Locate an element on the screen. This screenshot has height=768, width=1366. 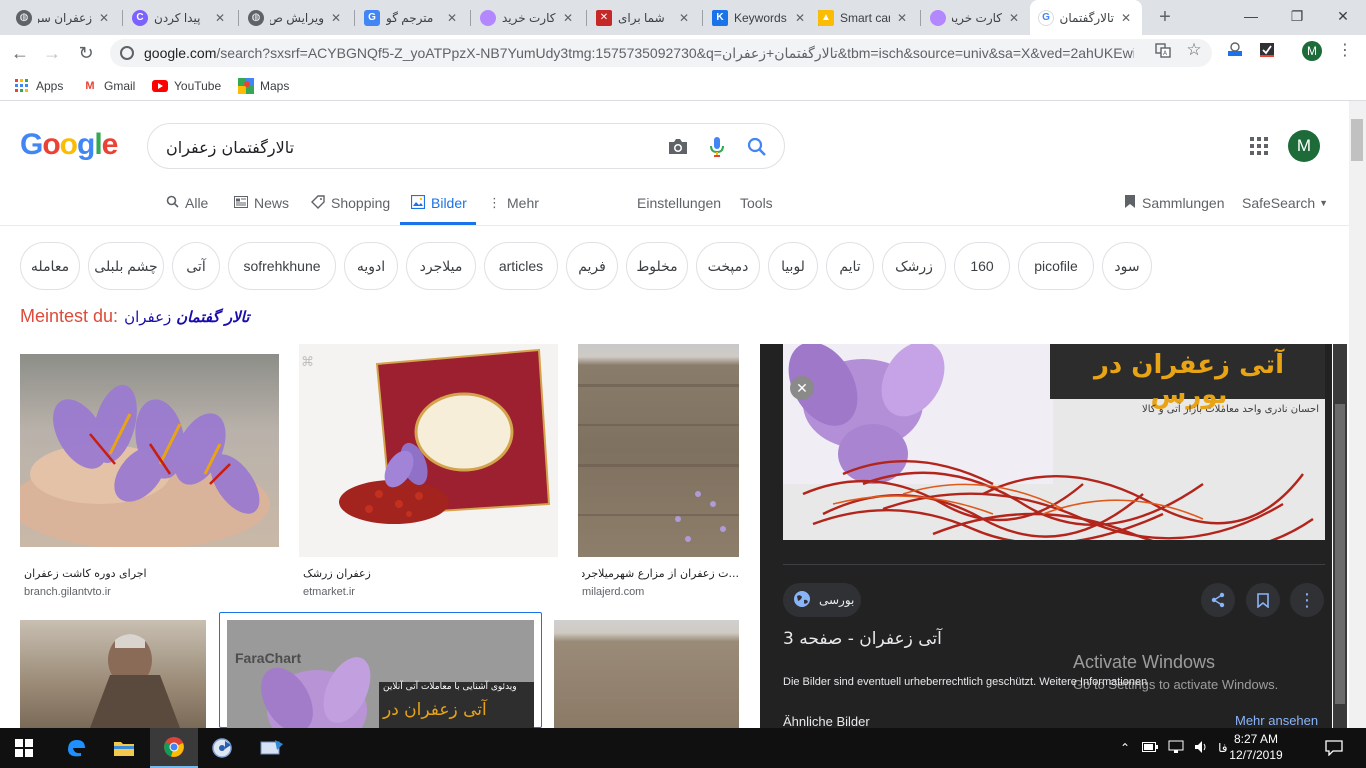
browser-tab: K Keywords ✕ is located at coordinates (760, 17).